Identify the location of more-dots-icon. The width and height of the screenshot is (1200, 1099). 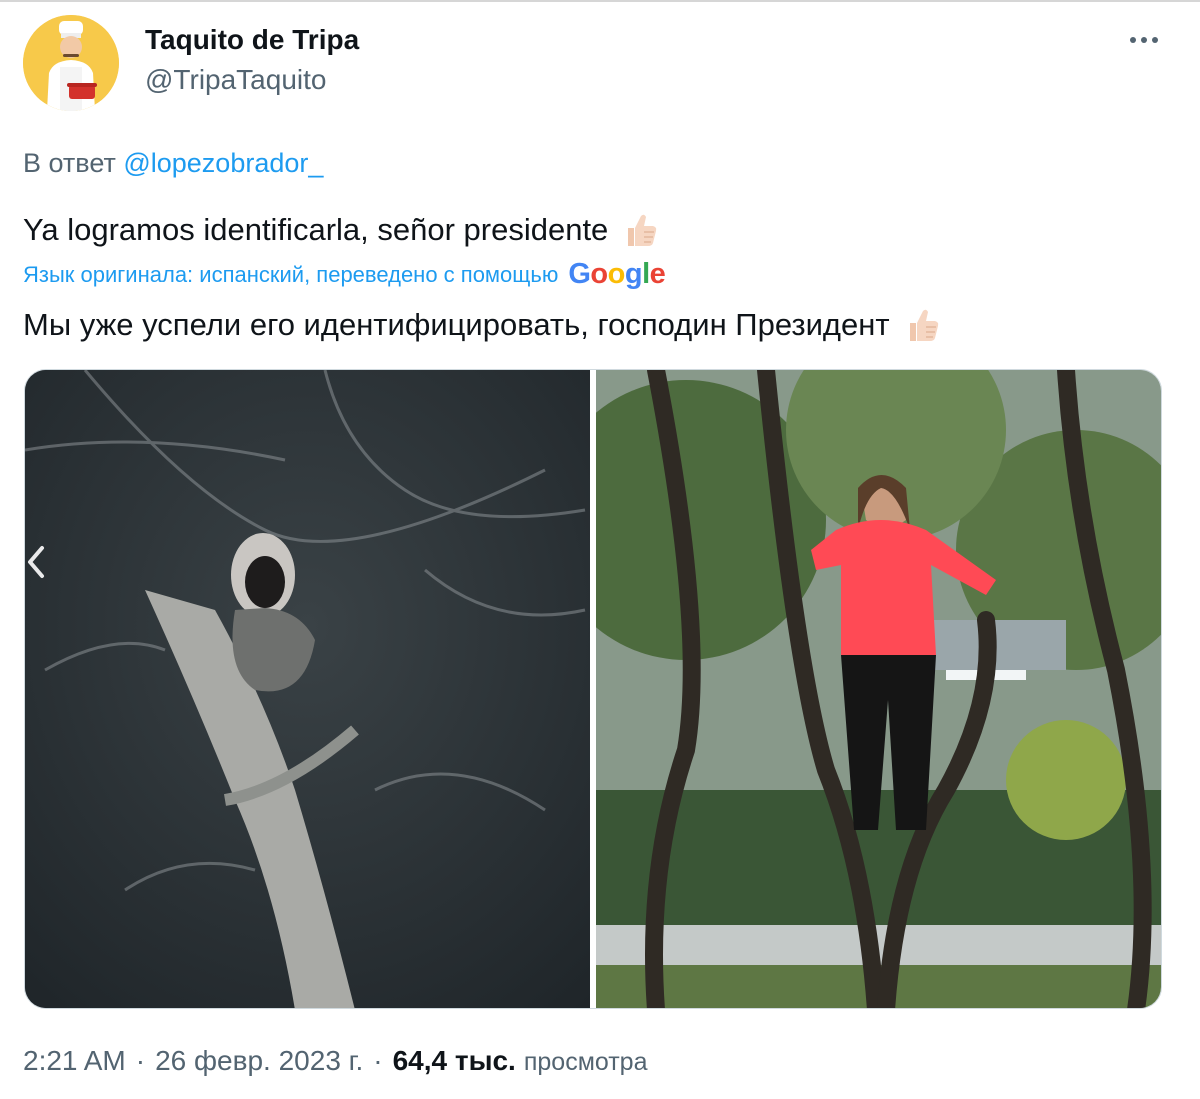
(1144, 40).